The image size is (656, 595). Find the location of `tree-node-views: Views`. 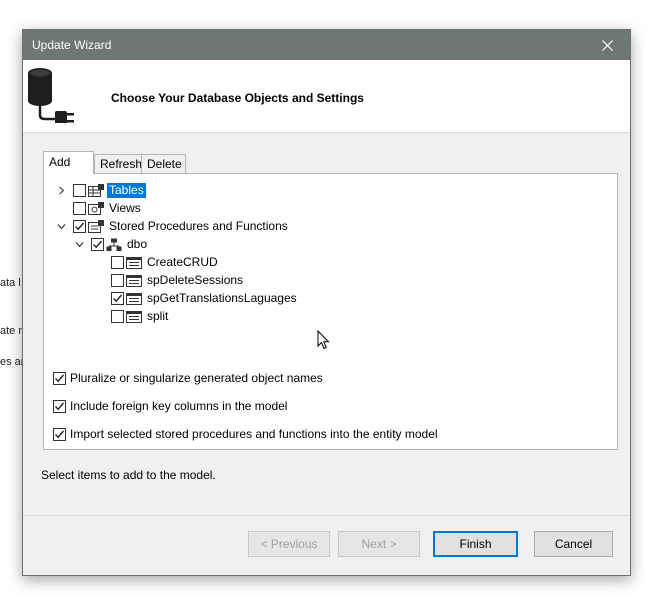

tree-node-views: Views is located at coordinates (108, 208).